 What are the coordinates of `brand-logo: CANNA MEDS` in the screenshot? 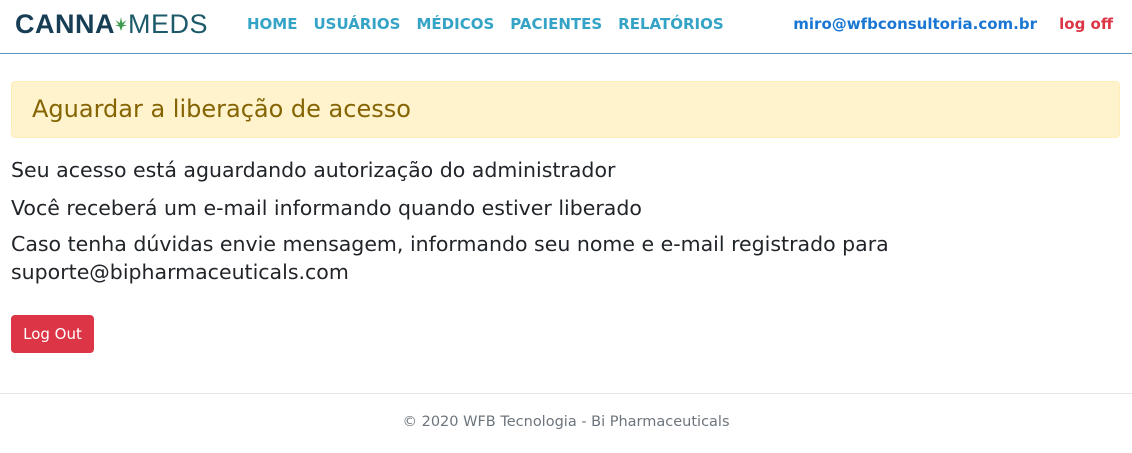 It's located at (111, 24).